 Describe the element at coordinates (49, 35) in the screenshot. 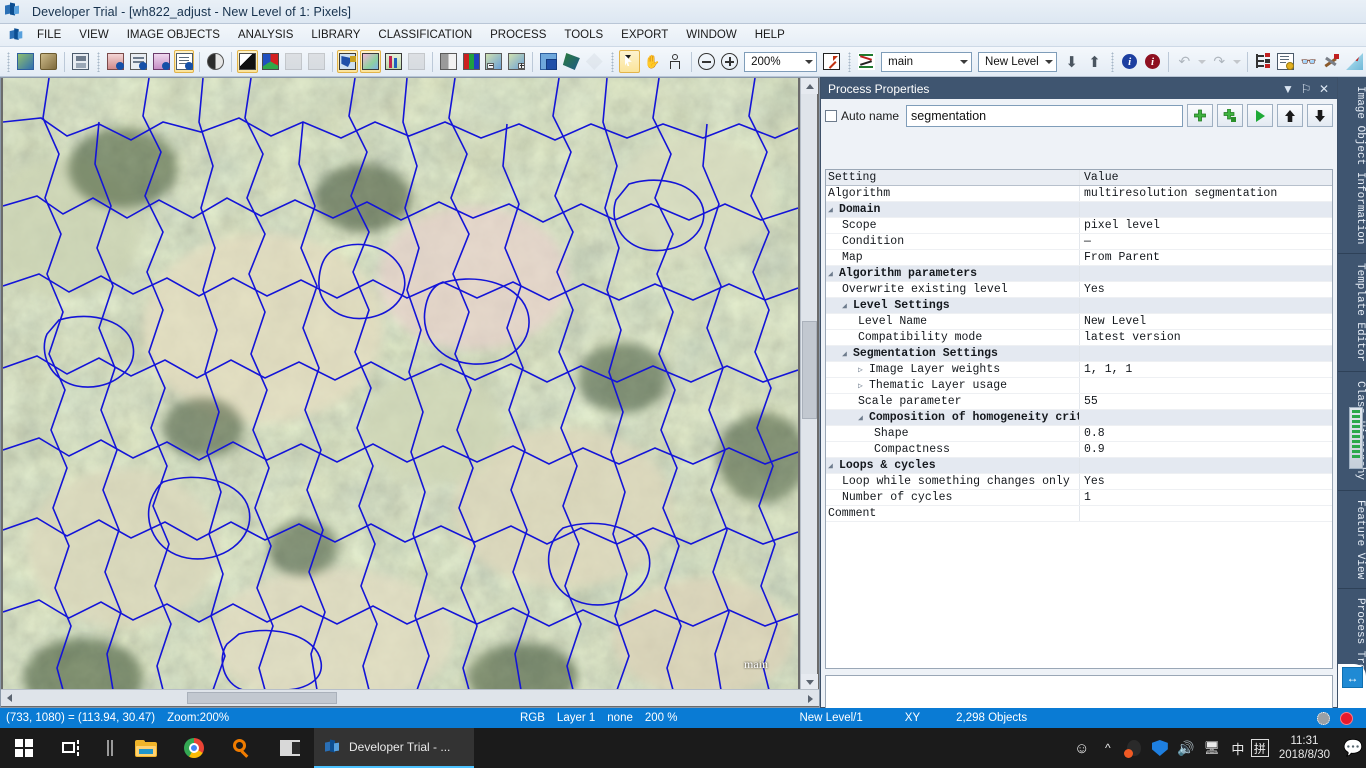

I see `menu-item-file: FILE` at that location.